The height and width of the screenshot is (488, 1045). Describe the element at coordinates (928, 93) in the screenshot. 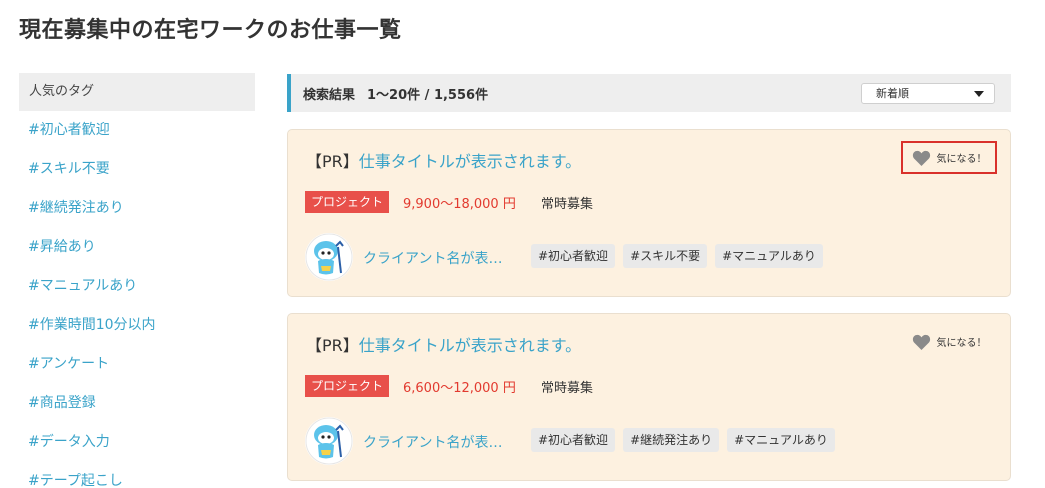

I see `sort-select: 新着順` at that location.